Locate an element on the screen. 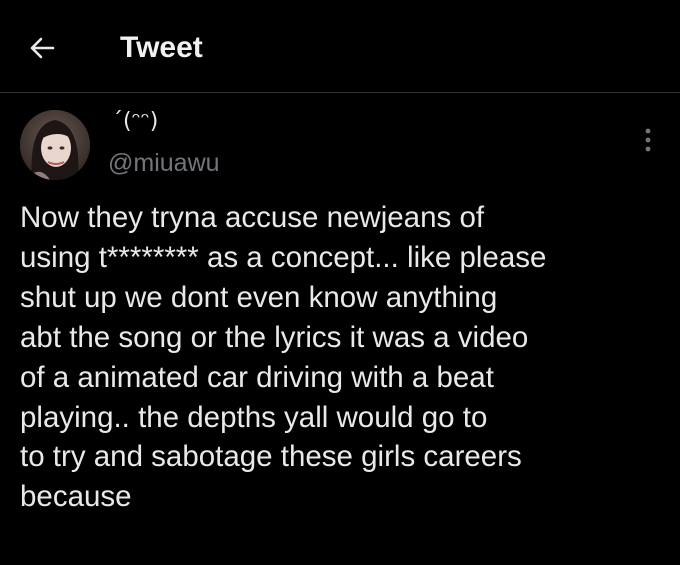 The image size is (680, 565). more-options-button is located at coordinates (648, 140).